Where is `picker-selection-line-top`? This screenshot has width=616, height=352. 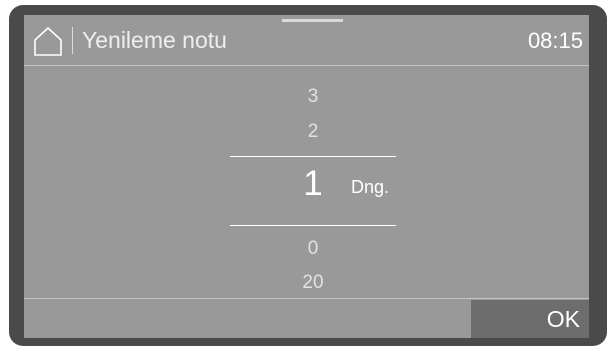
picker-selection-line-top is located at coordinates (313, 156).